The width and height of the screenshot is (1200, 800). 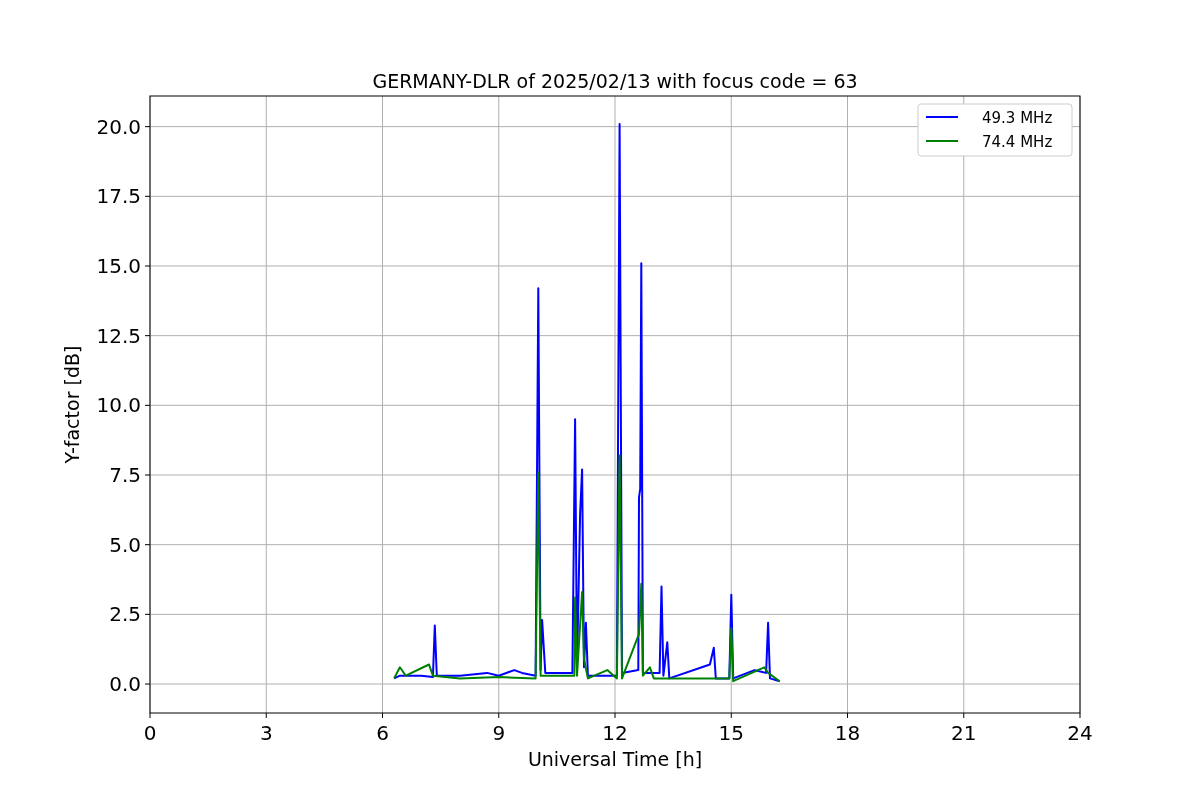 What do you see at coordinates (118, 196) in the screenshot?
I see `y-tick-label: 17.5` at bounding box center [118, 196].